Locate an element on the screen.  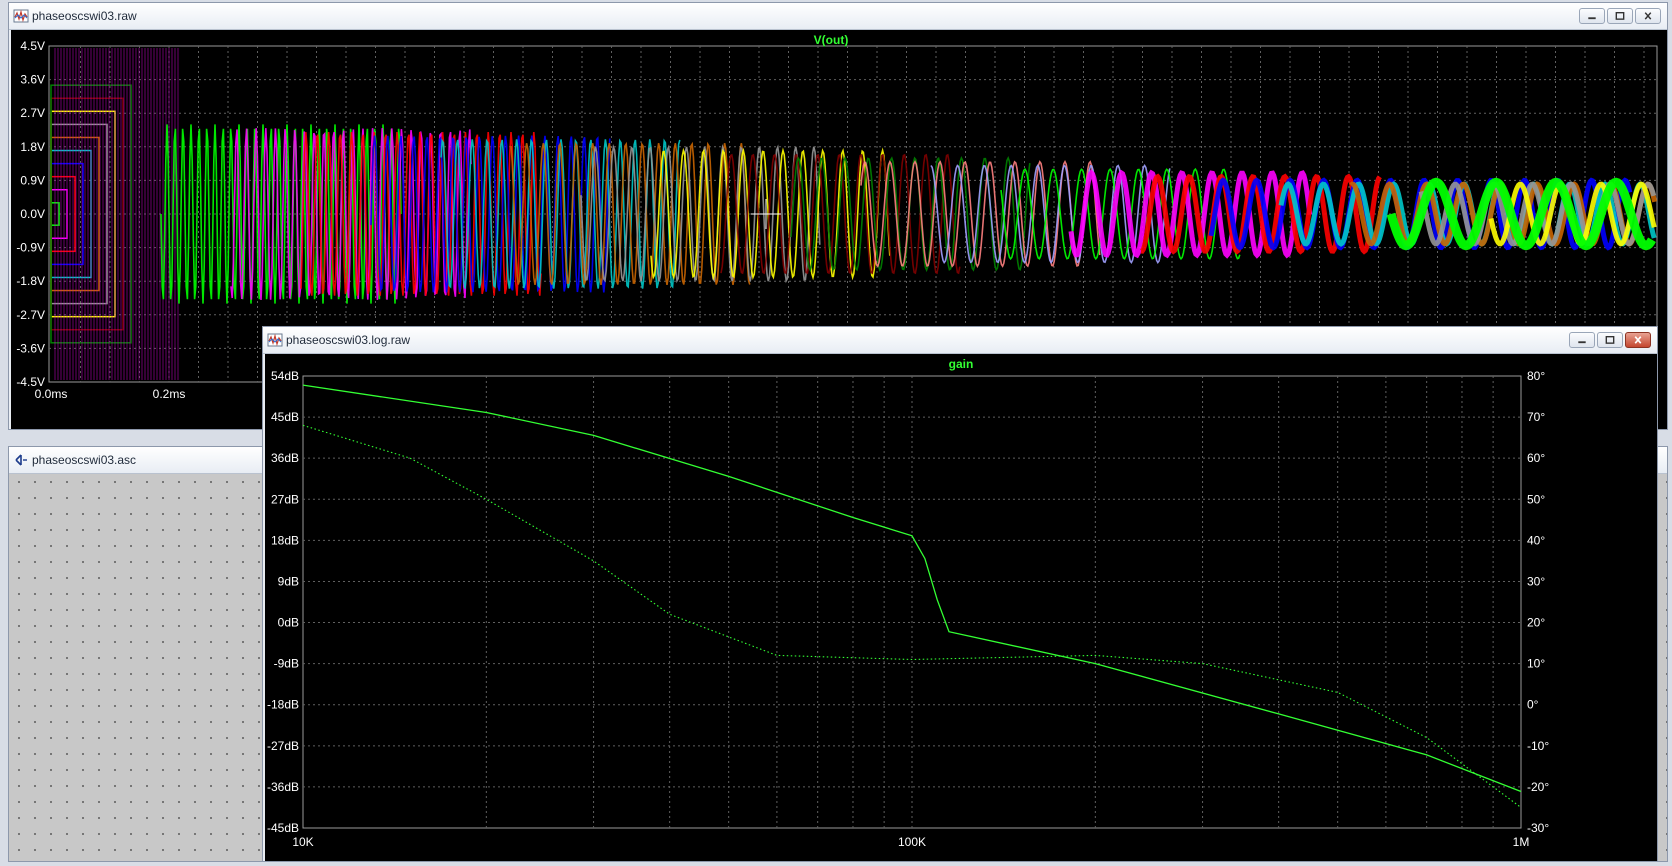
y-left-tick-label: 45dB is located at coordinates (285, 417).